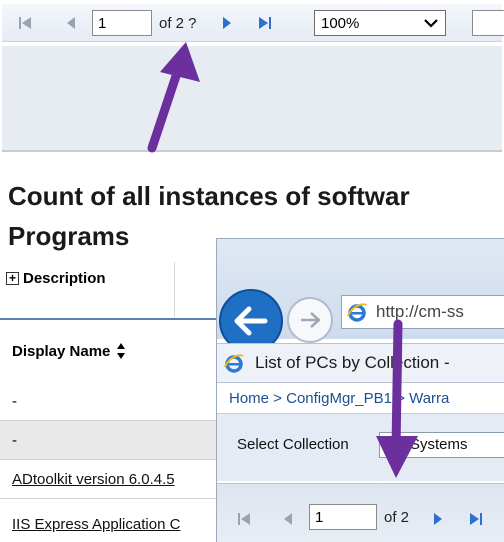 This screenshot has height=542, width=504. I want to click on back-arrow-icon, so click(251, 321).